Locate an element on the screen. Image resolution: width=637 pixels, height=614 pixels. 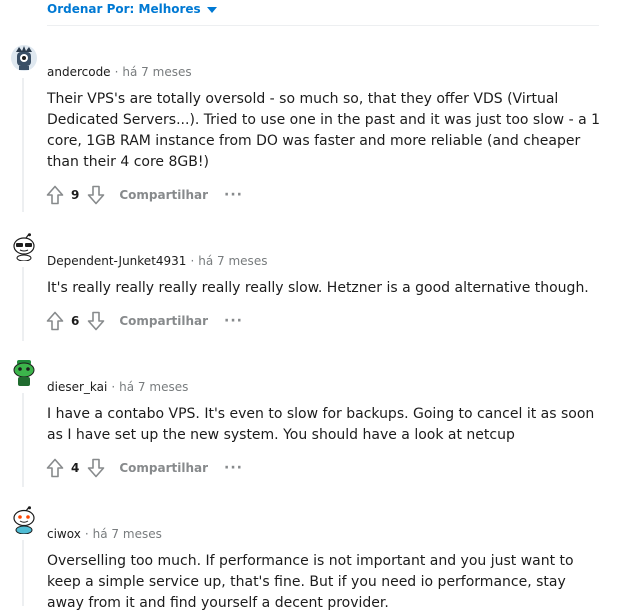
author-name: andercode is located at coordinates (79, 72).